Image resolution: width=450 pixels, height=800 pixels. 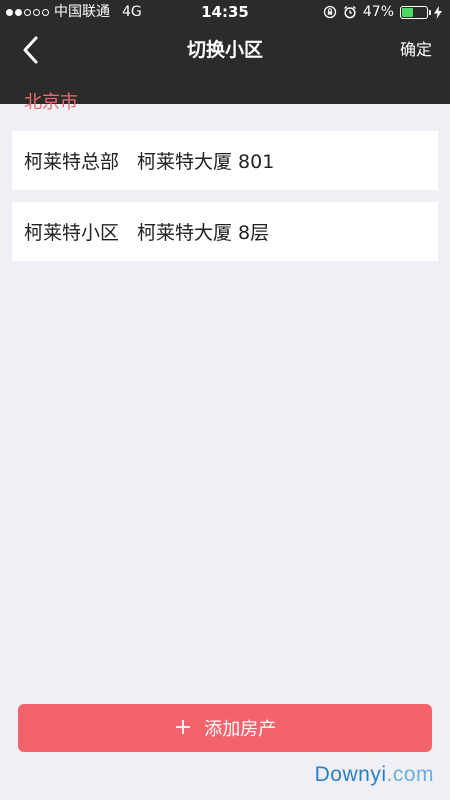 I want to click on watermark-tld: .com, so click(x=410, y=774).